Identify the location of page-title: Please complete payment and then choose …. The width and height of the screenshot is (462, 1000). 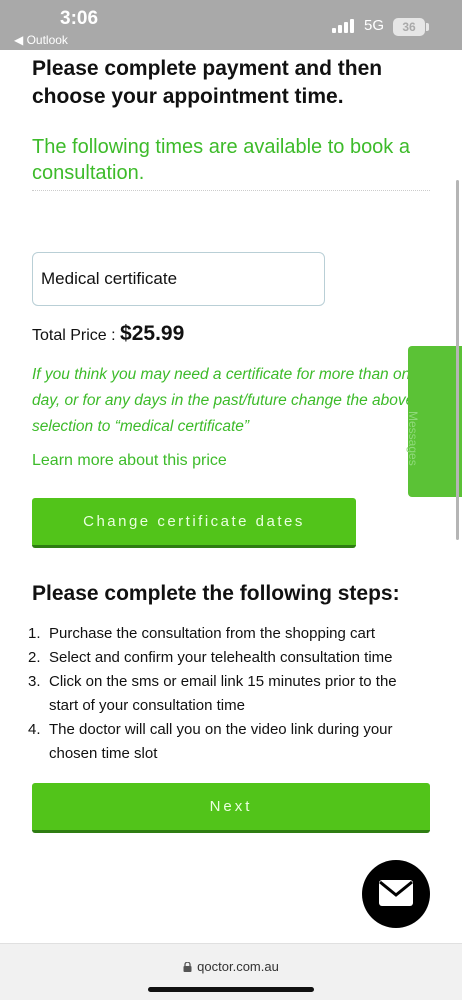
(207, 82).